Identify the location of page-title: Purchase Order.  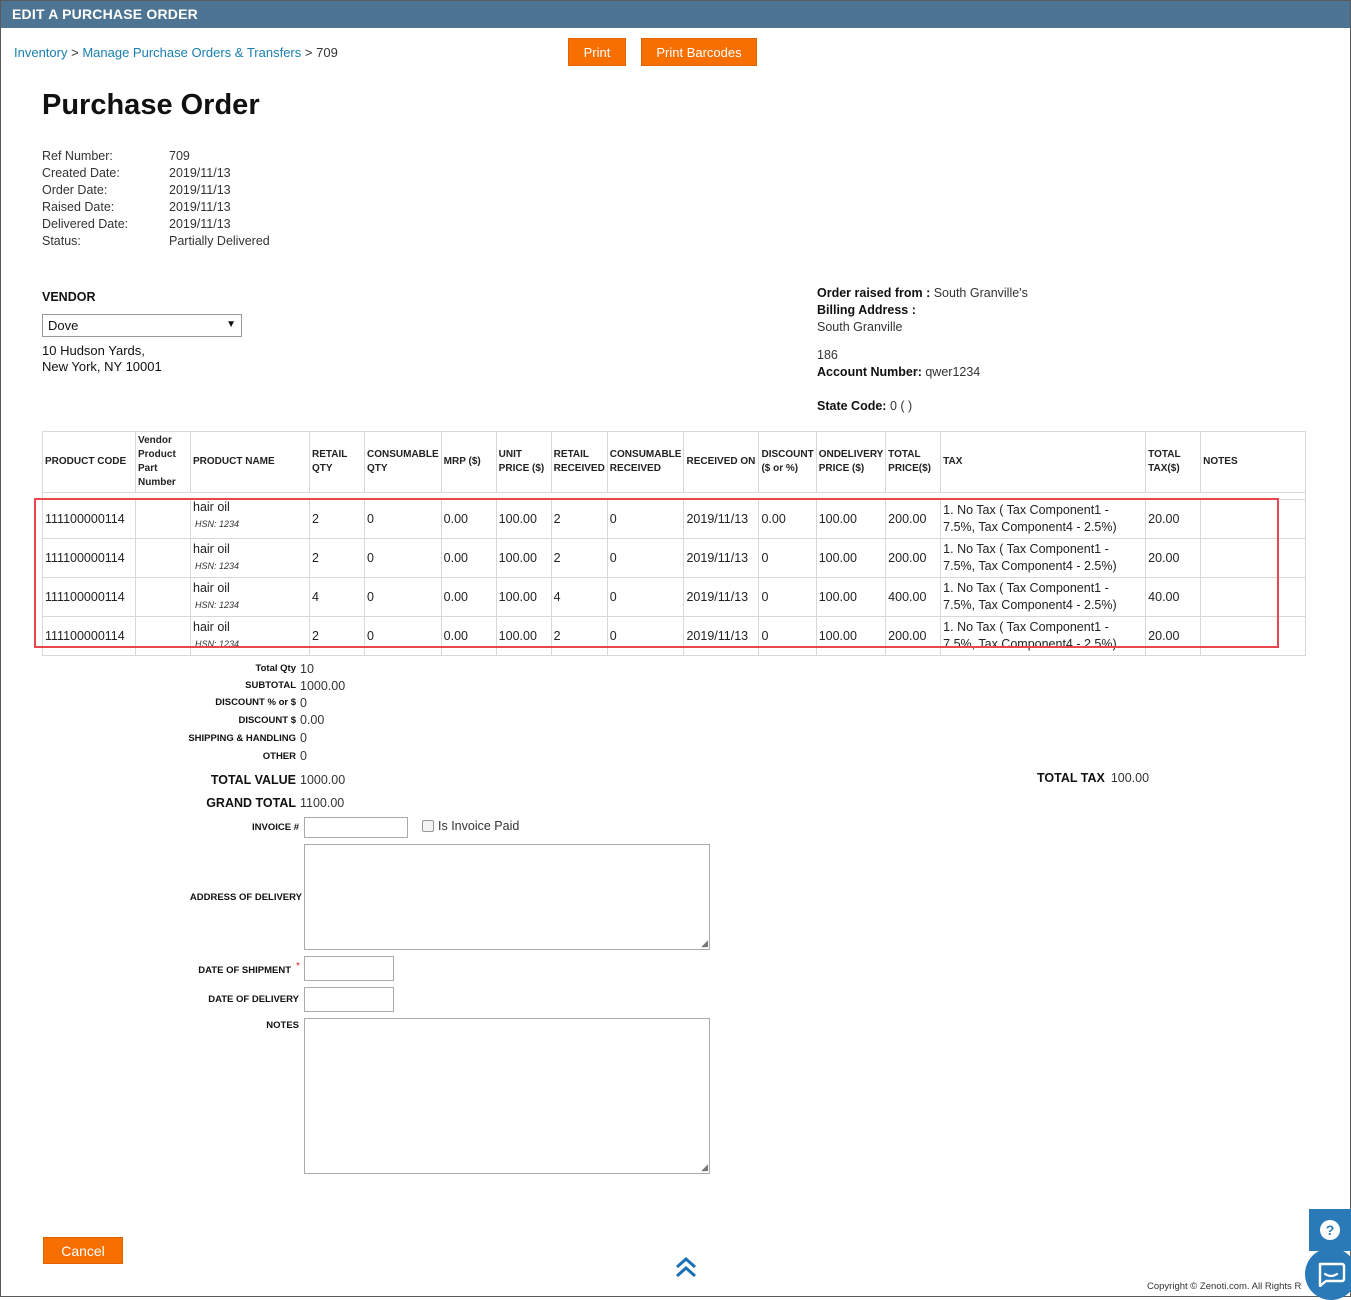
(151, 105).